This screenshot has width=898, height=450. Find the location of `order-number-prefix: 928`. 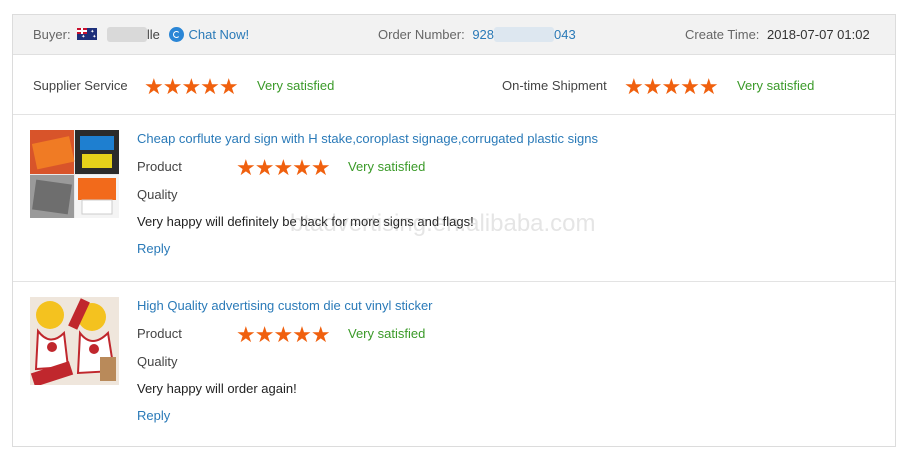

order-number-prefix: 928 is located at coordinates (483, 34).